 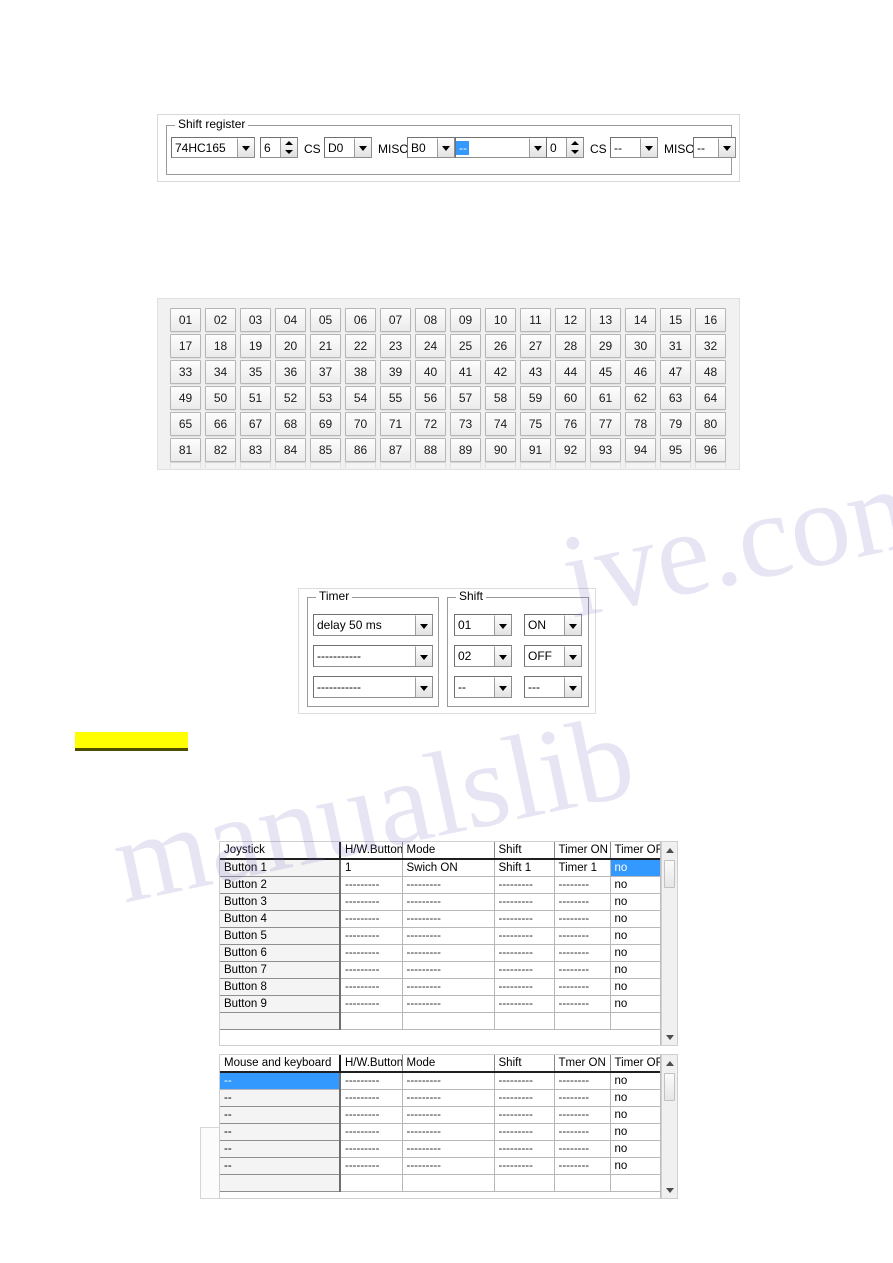 What do you see at coordinates (360, 450) in the screenshot?
I see `number-button: 86` at bounding box center [360, 450].